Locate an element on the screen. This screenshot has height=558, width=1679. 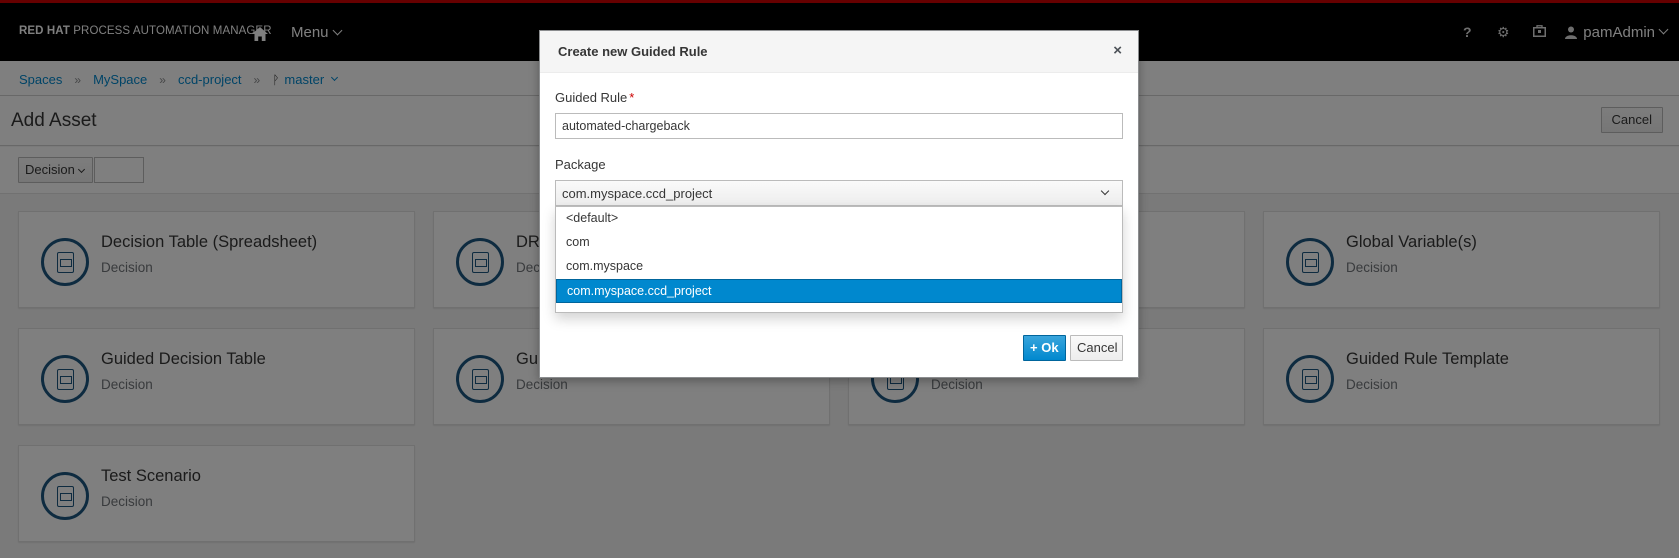
package-select: com.myspace.ccd_project is located at coordinates (839, 193).